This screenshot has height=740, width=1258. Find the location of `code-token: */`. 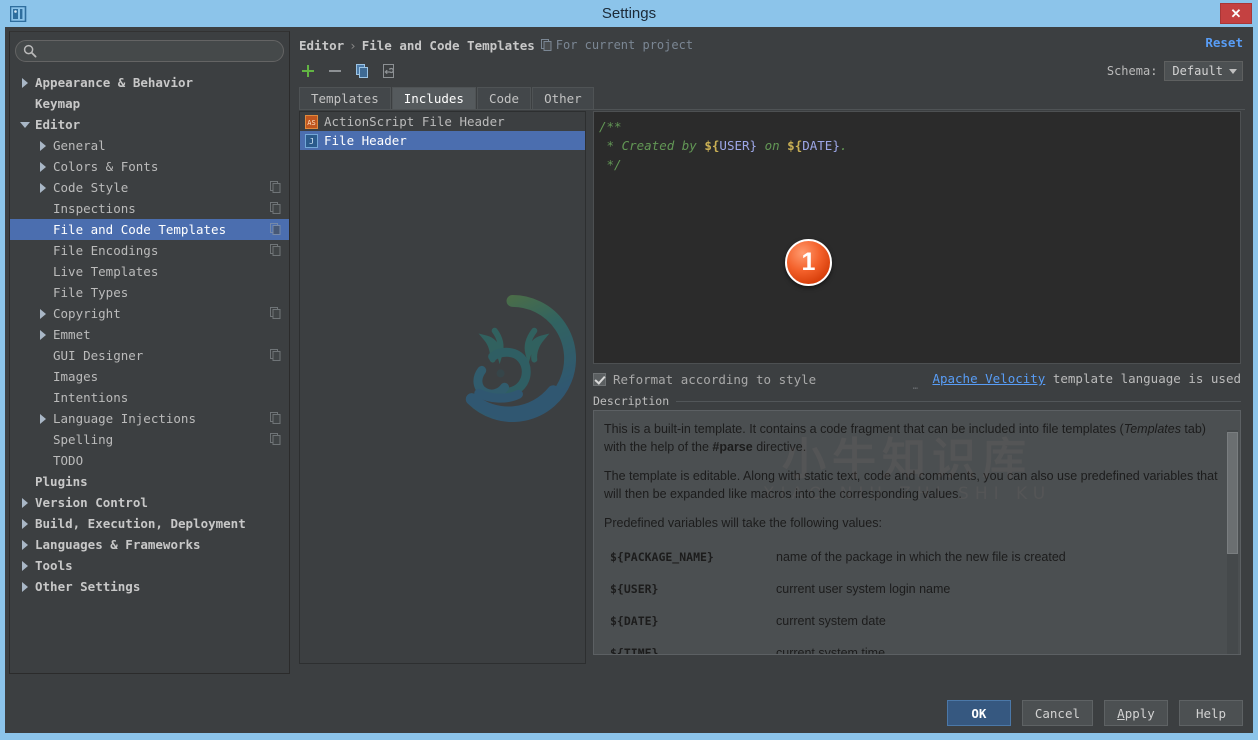

code-token: */ is located at coordinates (610, 164).